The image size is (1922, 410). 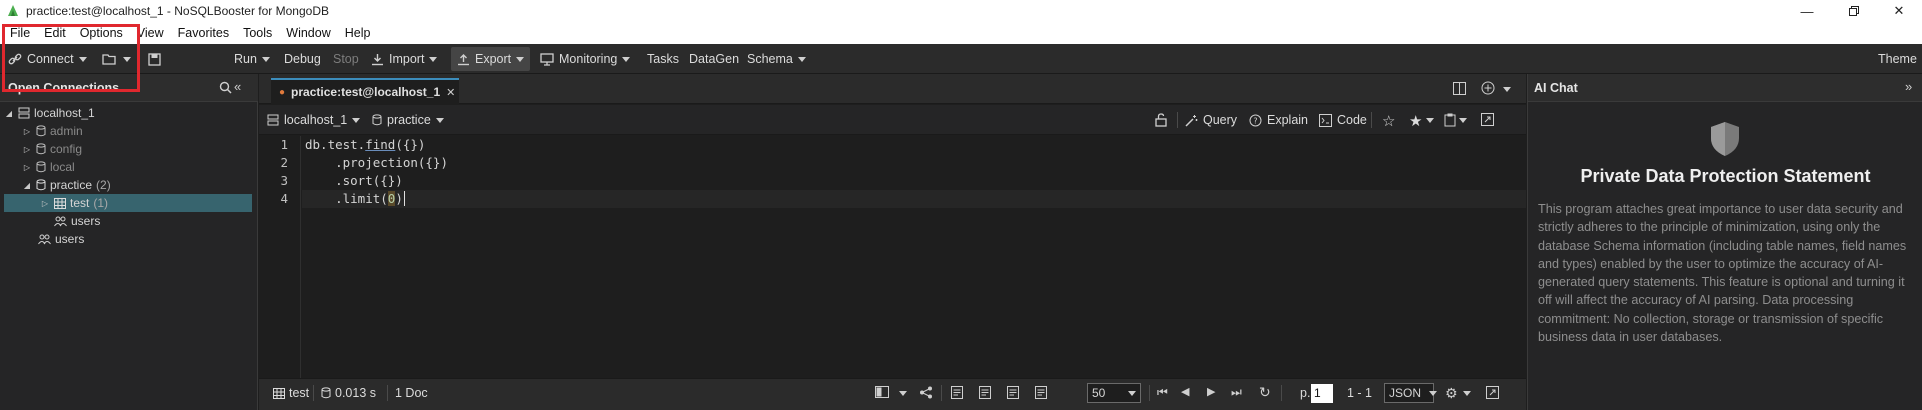 I want to click on search-icon, so click(x=225, y=87).